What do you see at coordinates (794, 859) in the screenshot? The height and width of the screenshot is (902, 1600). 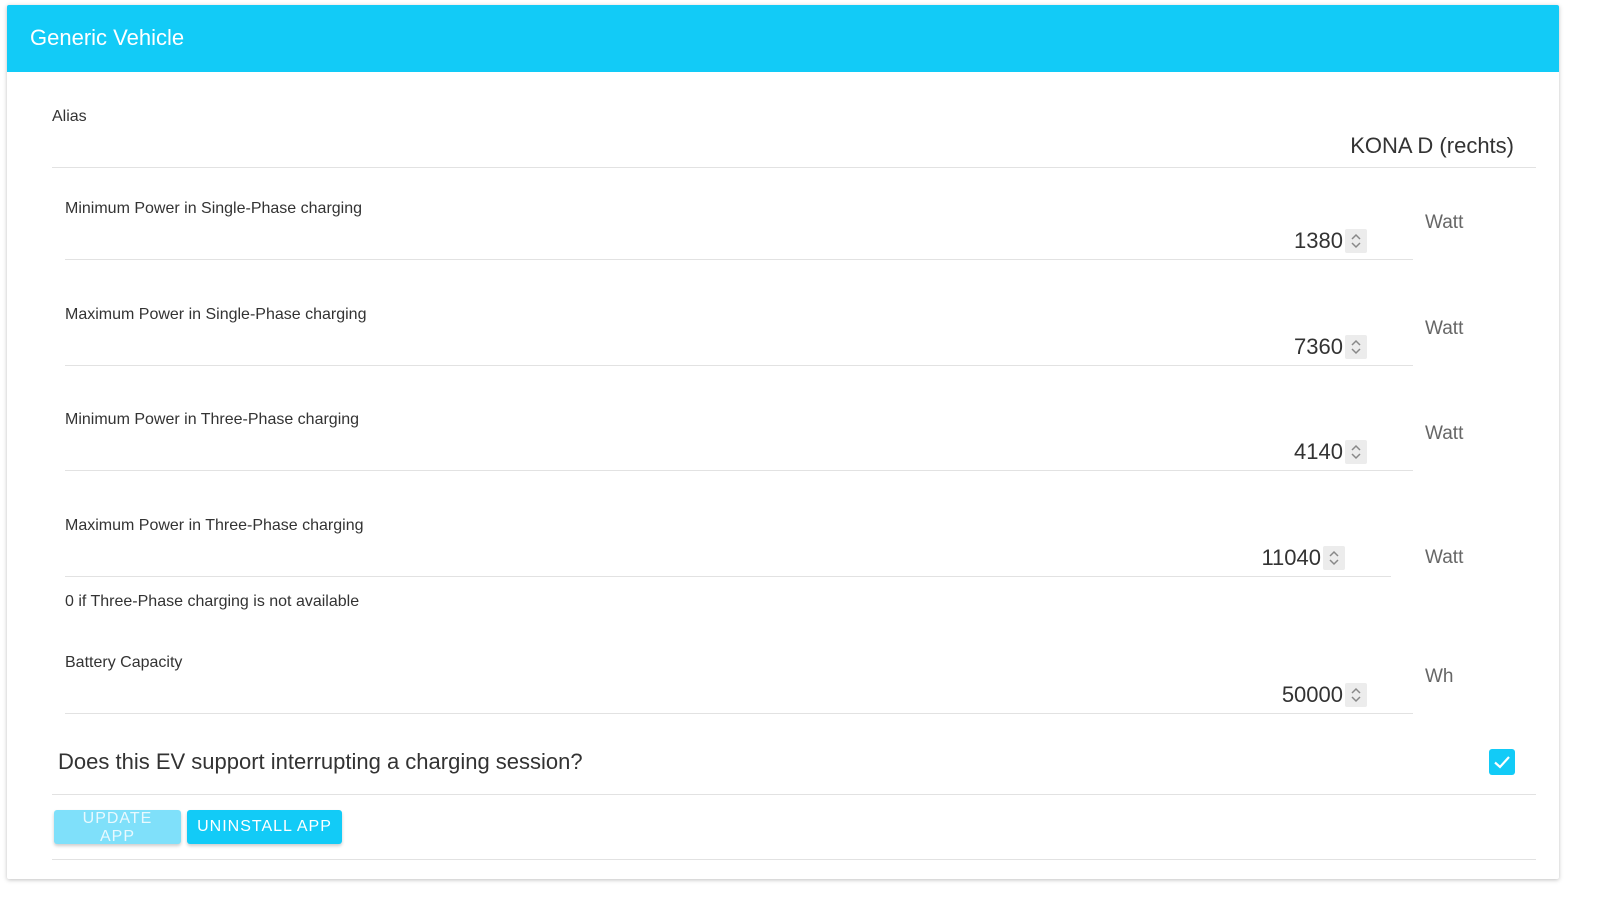 I see `bottom-divider` at bounding box center [794, 859].